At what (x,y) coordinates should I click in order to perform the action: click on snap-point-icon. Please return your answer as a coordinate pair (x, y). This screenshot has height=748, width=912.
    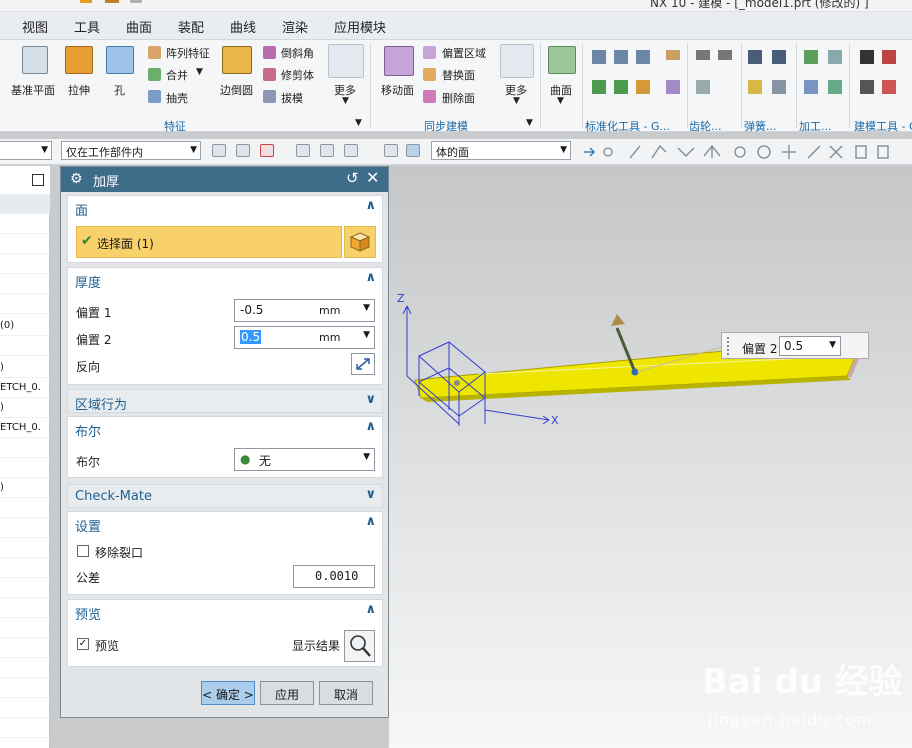
    Looking at the image, I should click on (267, 150).